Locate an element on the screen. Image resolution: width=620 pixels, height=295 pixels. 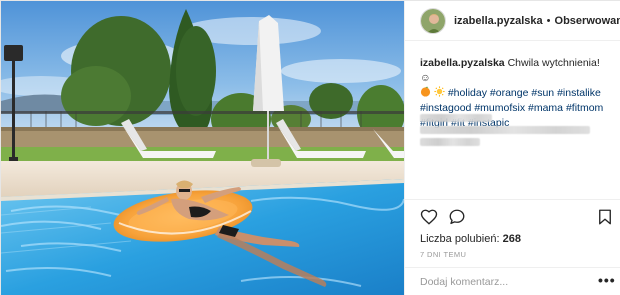
likes-label: Liczba polubień: is located at coordinates (460, 239).